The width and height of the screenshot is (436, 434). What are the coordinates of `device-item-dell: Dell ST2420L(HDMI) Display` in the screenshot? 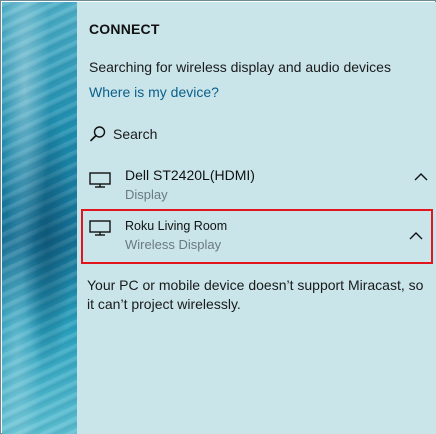 It's located at (257, 186).